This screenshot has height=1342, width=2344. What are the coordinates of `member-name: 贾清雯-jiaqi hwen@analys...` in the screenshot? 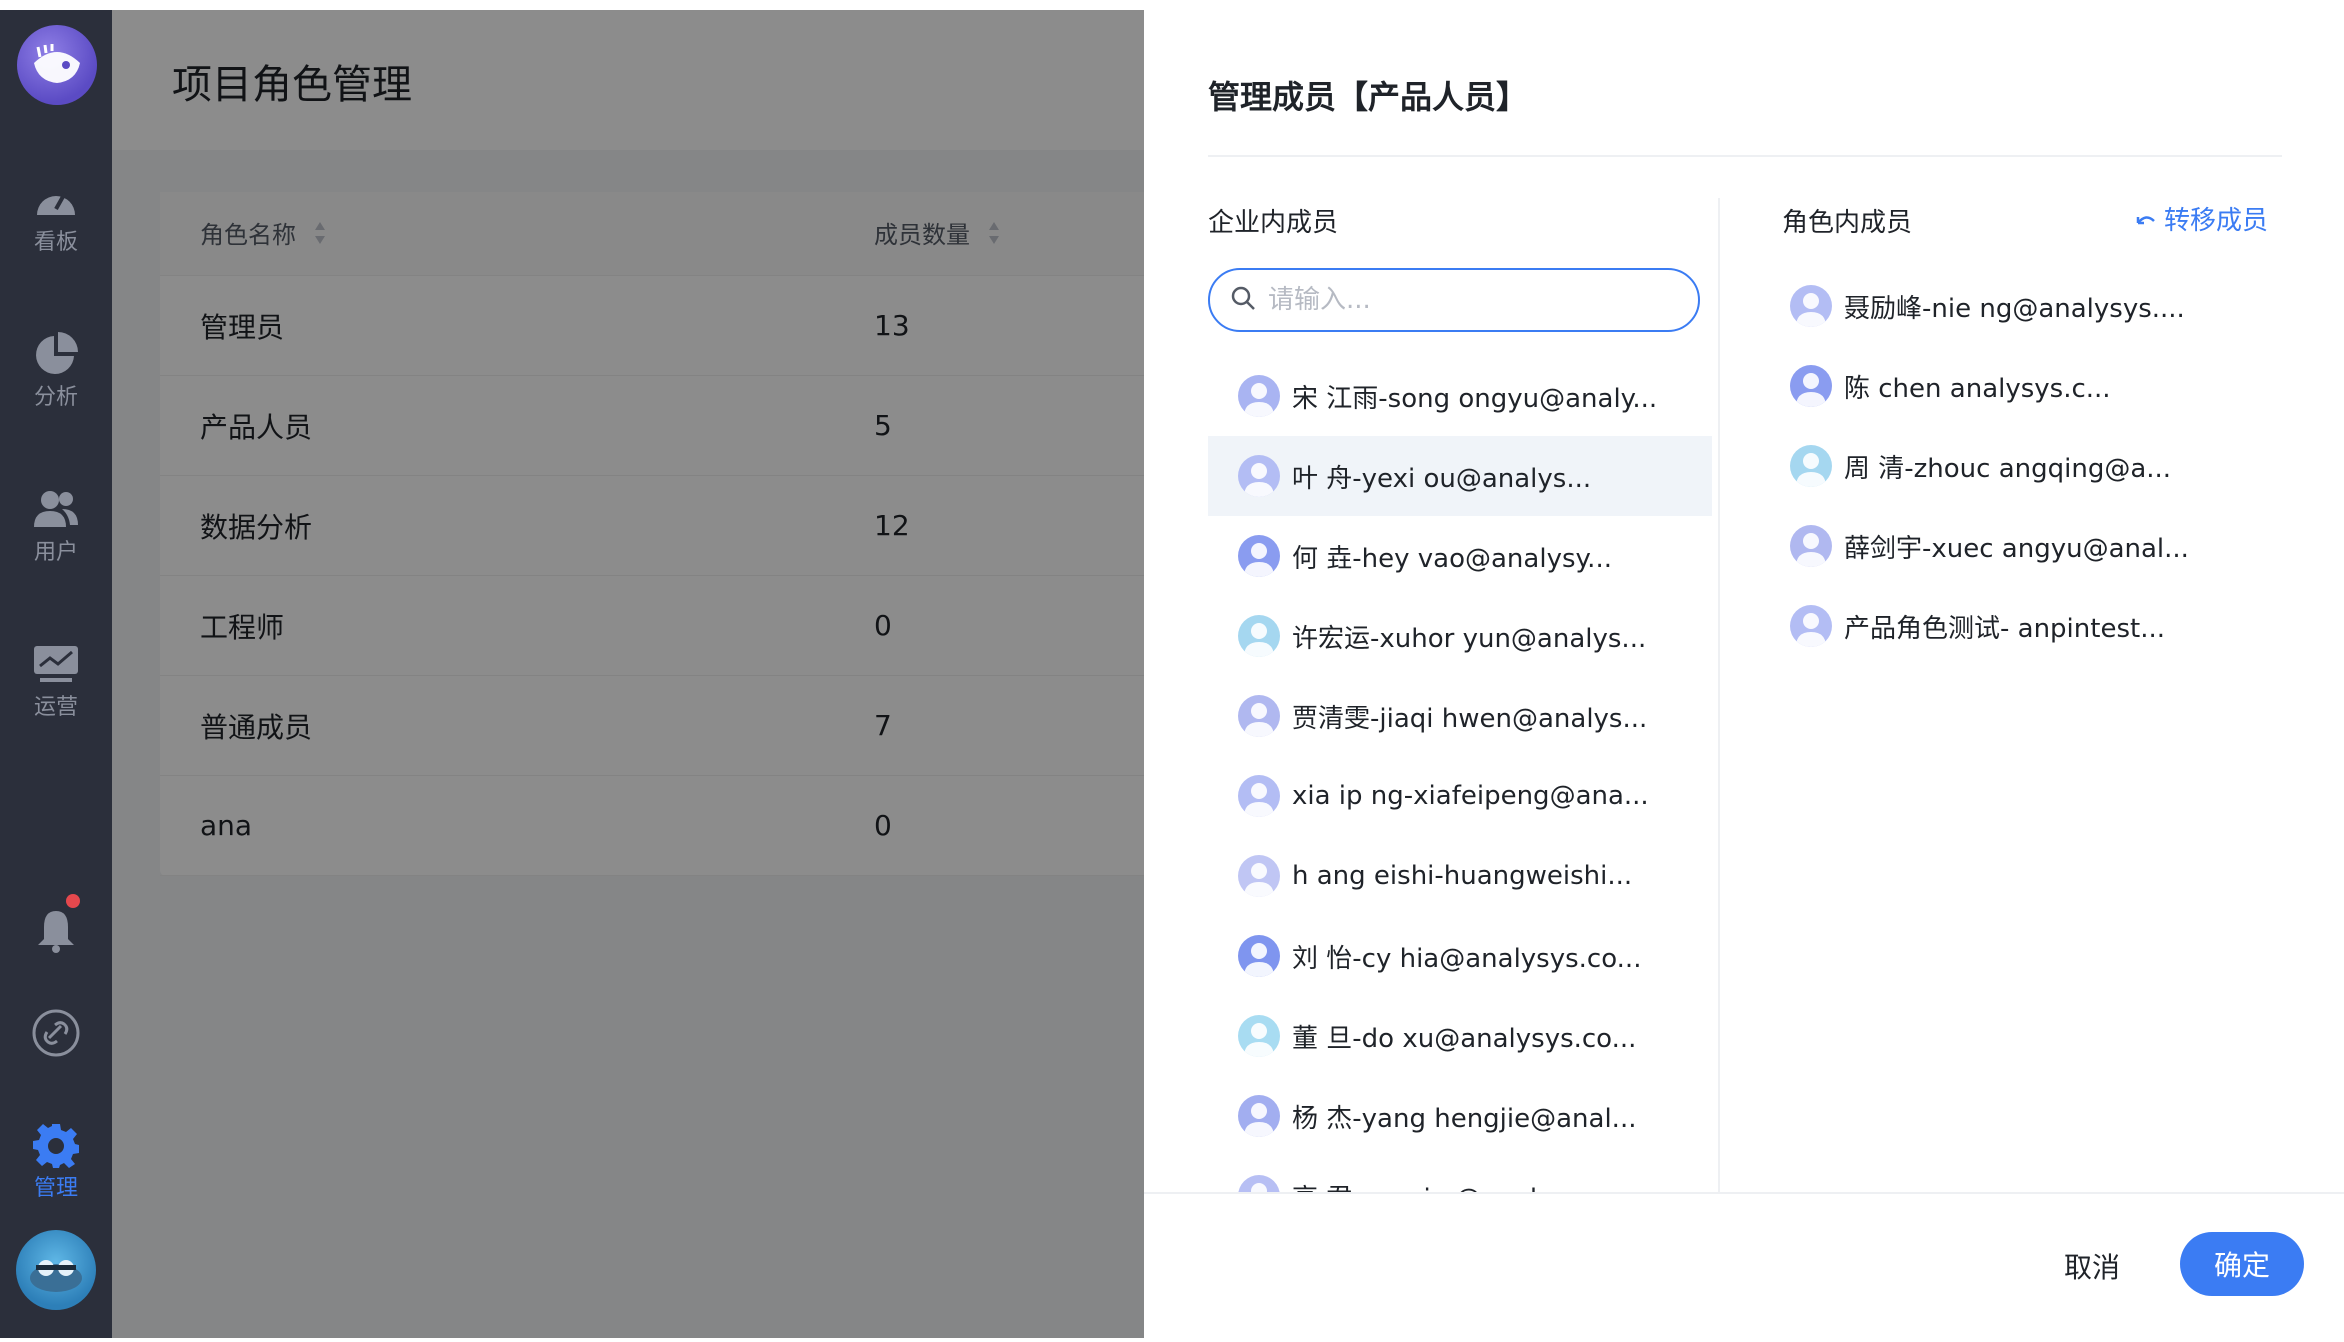 It's located at (1470, 718).